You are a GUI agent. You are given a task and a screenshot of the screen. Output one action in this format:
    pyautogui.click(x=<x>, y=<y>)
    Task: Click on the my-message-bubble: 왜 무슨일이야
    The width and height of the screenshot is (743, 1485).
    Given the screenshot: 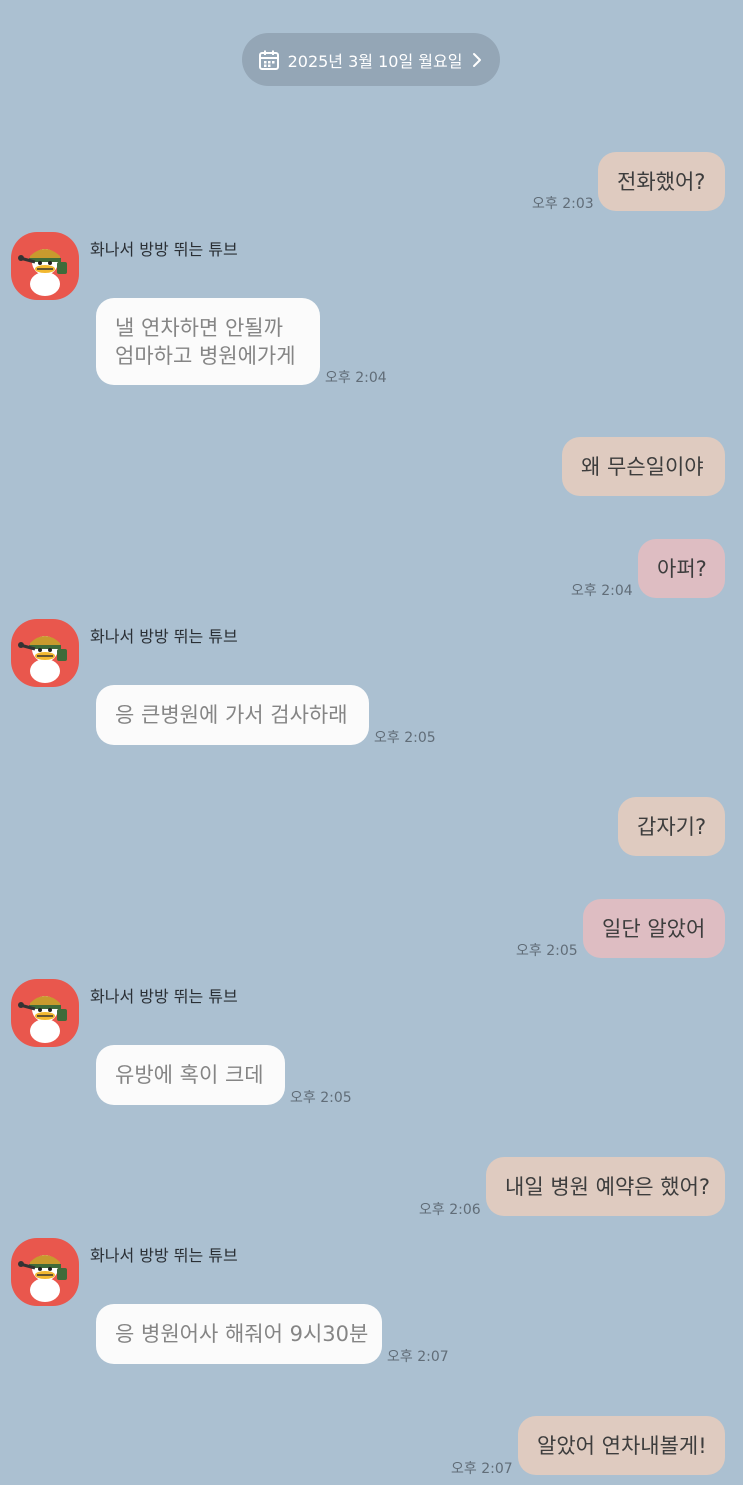 What is the action you would take?
    pyautogui.click(x=643, y=466)
    